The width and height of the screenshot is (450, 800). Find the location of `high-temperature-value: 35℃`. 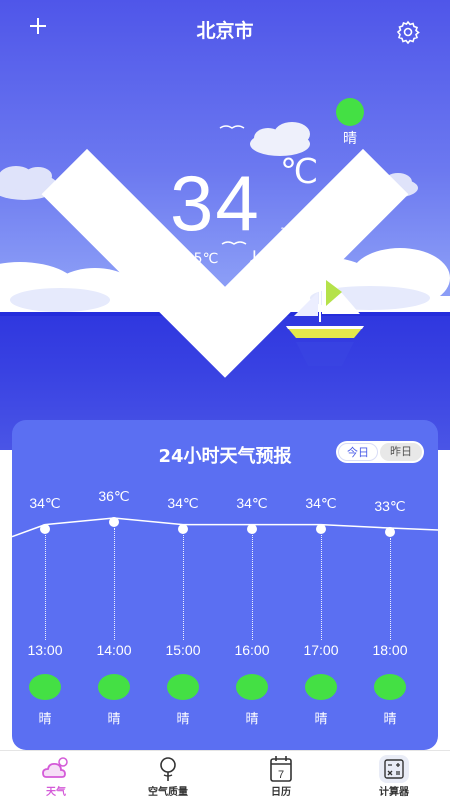

high-temperature-value: 35℃ is located at coordinates (201, 259).